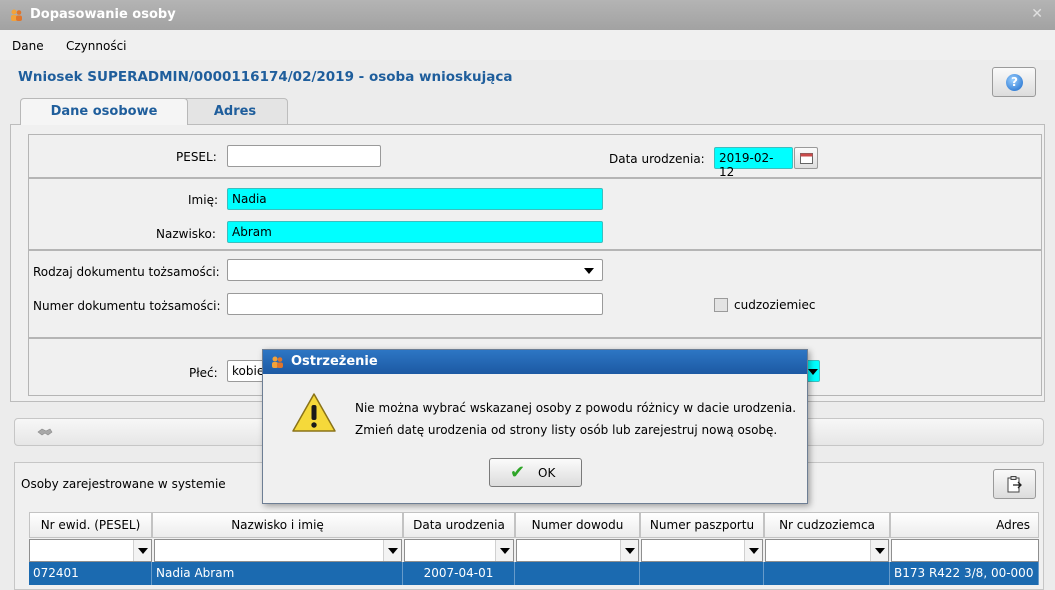 This screenshot has width=1055, height=590. I want to click on help-button: ?, so click(1014, 82).